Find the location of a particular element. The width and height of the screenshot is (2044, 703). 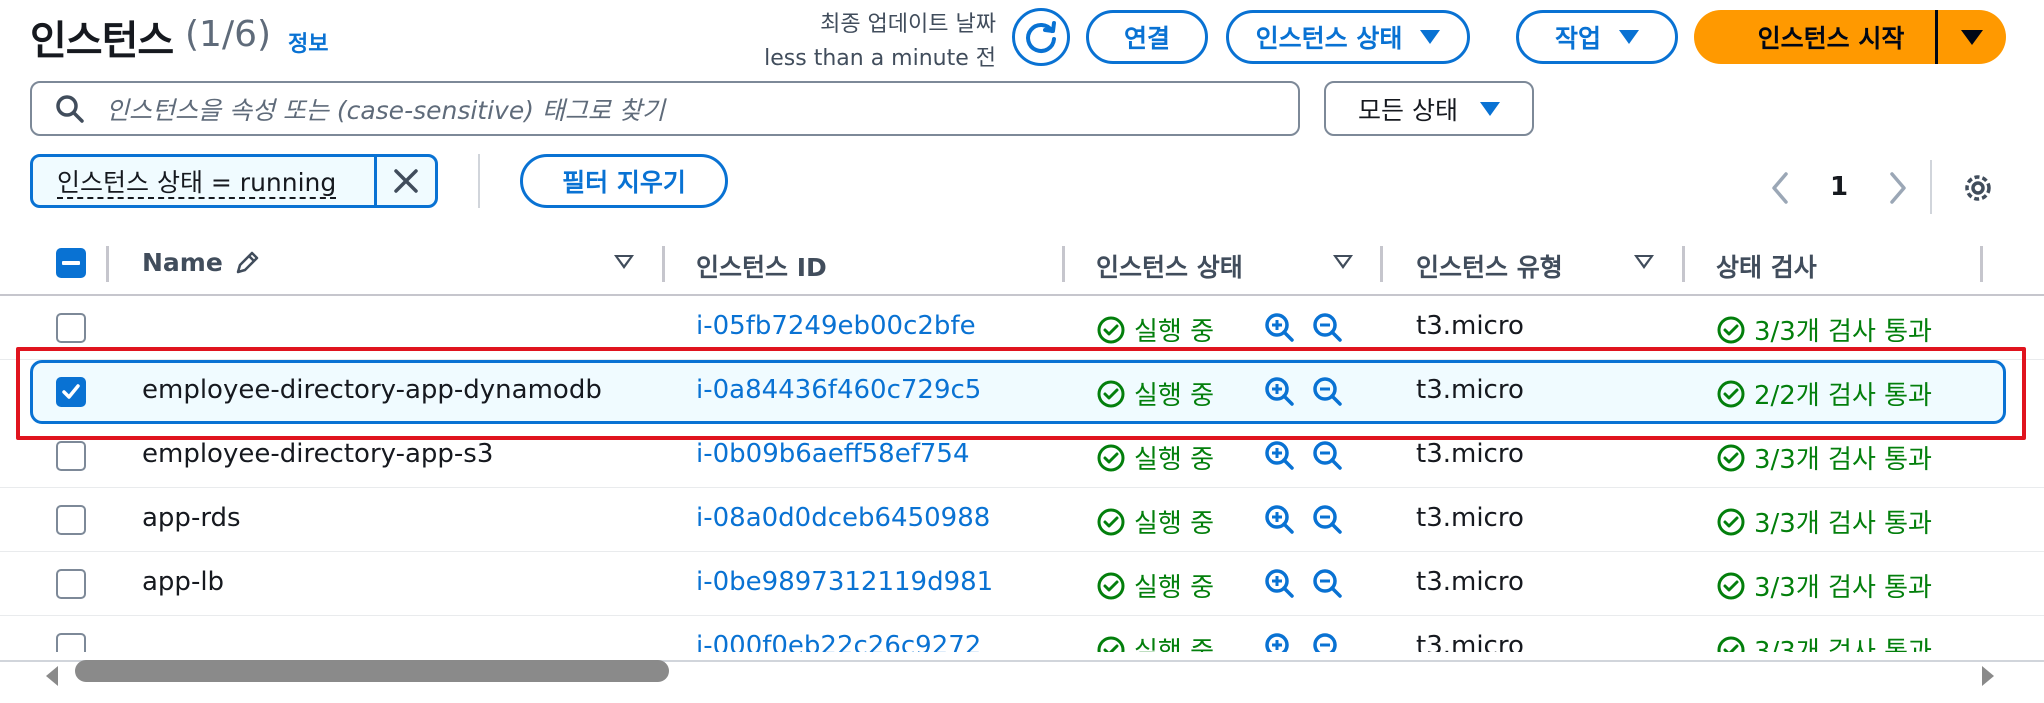

instance-id-link: i-0b09b6aeff58ef754 is located at coordinates (832, 454).